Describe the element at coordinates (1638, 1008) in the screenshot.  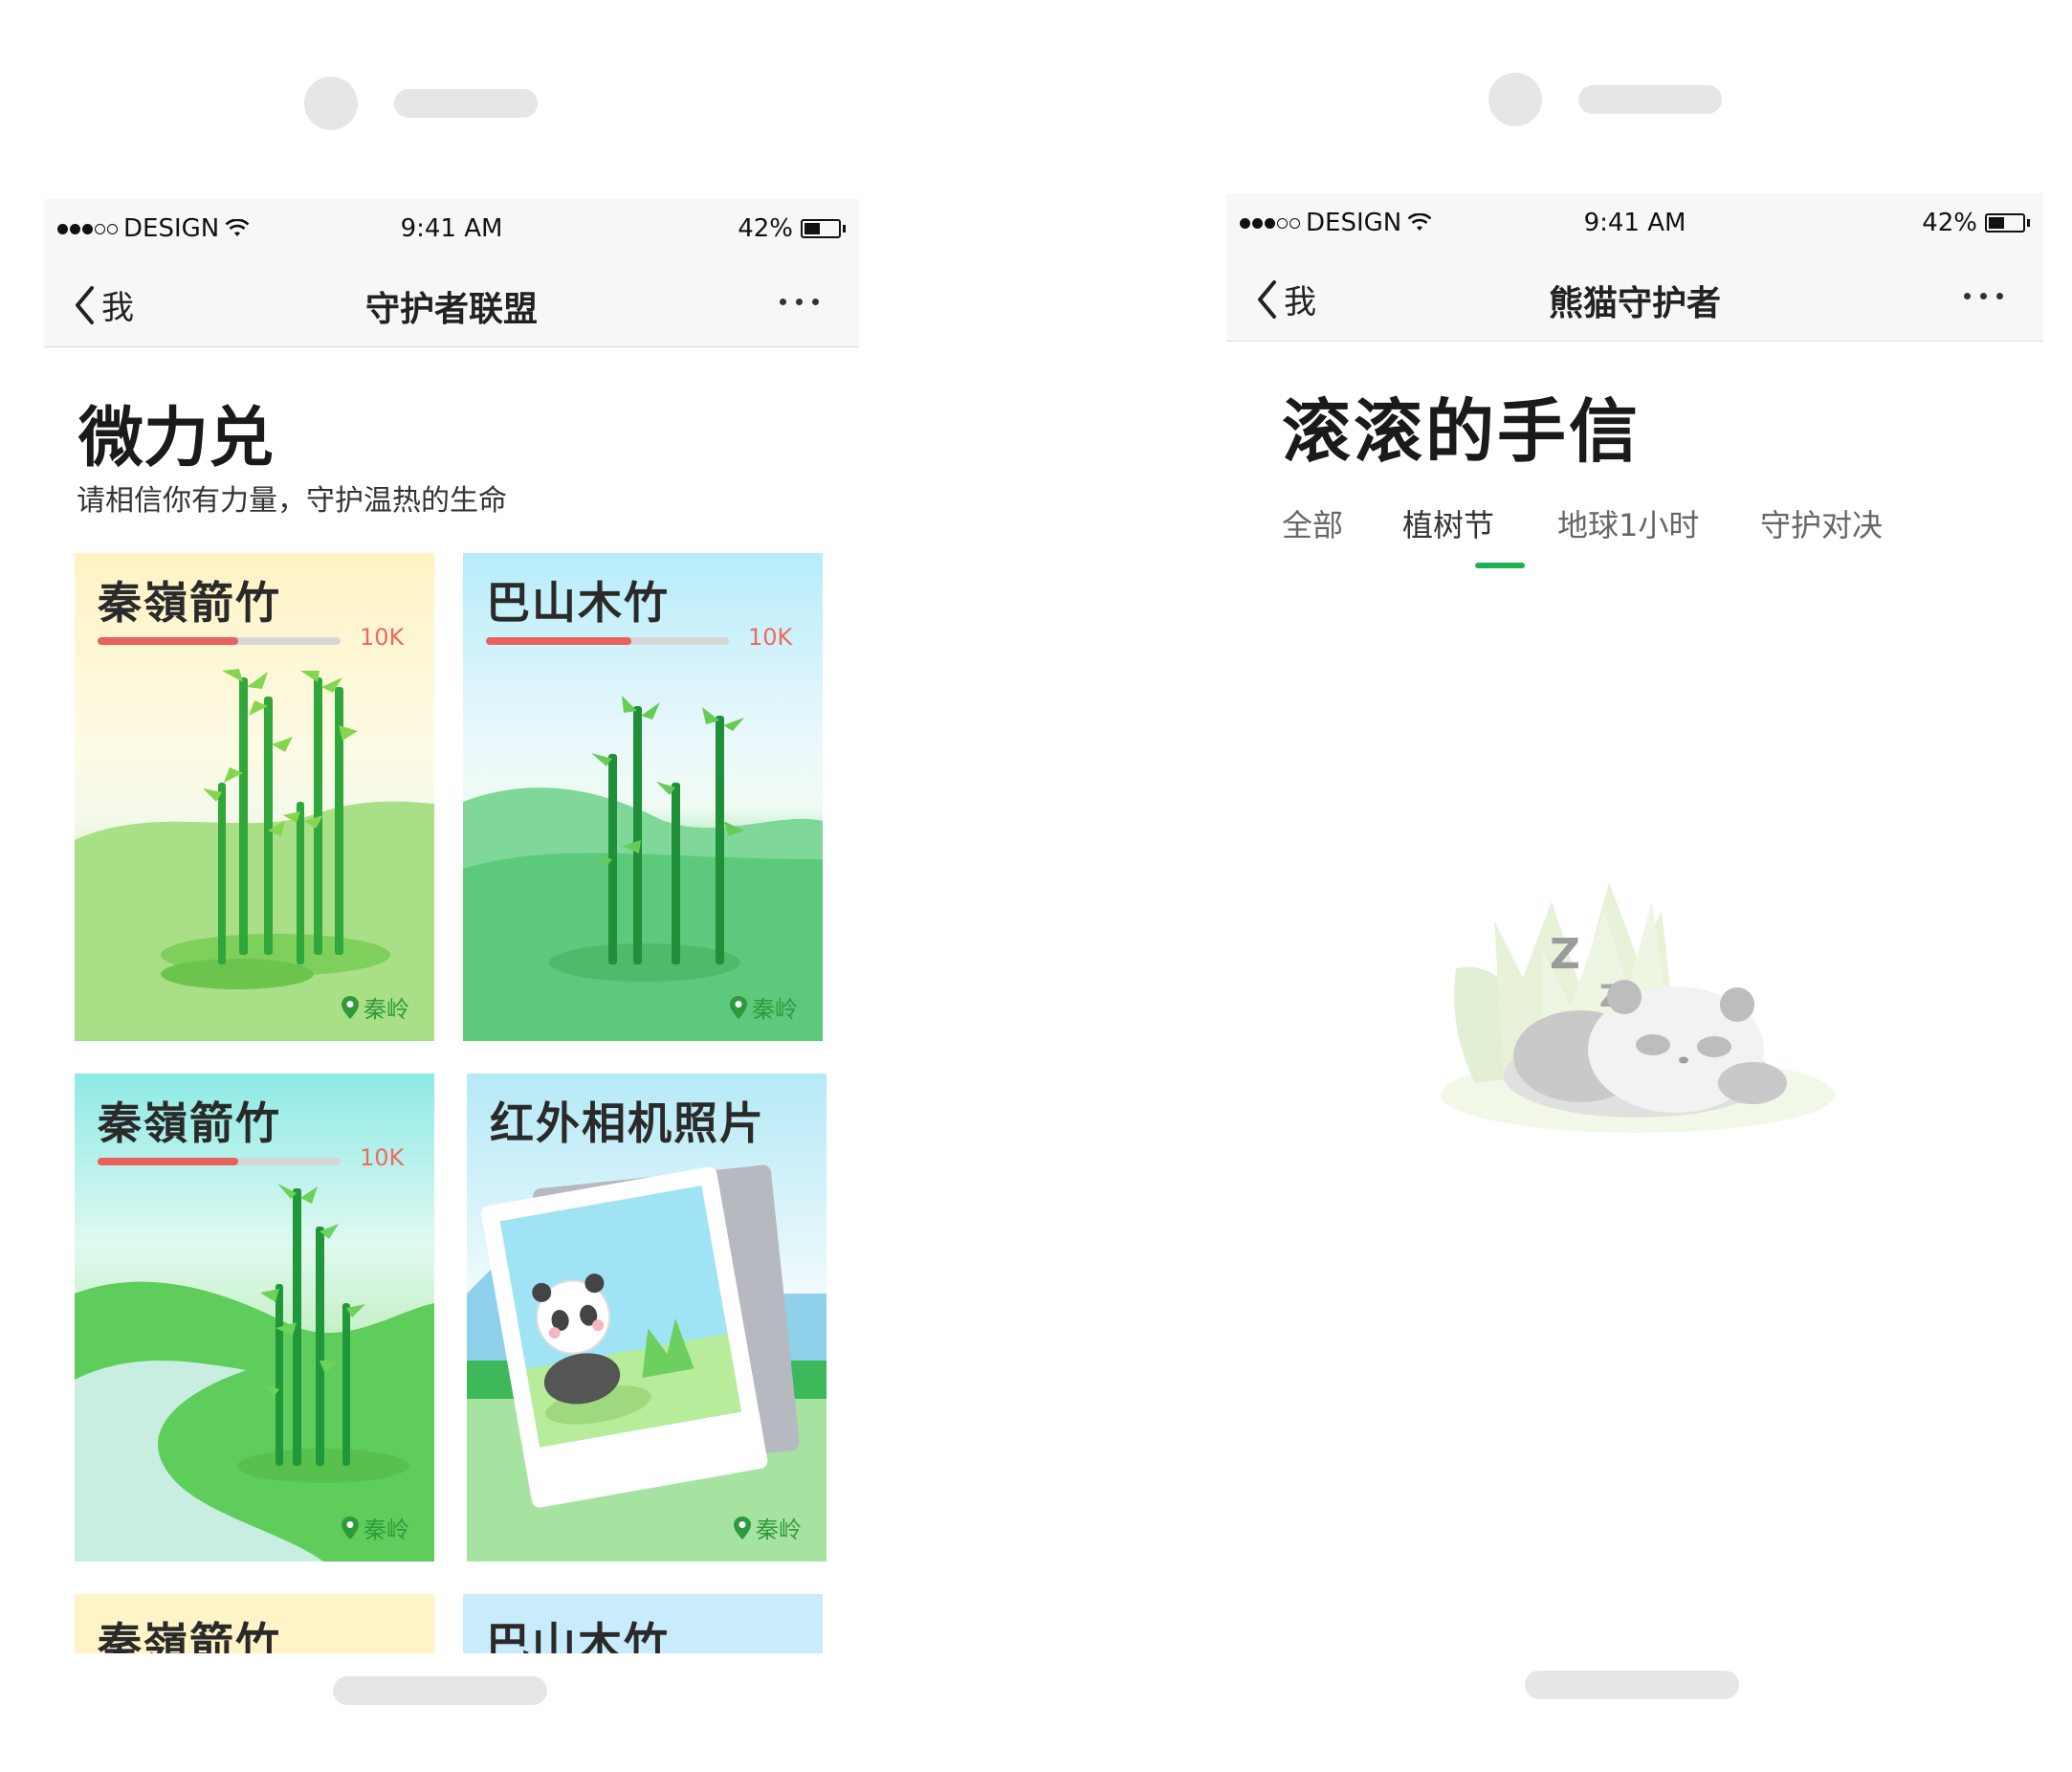
I see `sleeping-panda-illustration: Z Z z` at that location.